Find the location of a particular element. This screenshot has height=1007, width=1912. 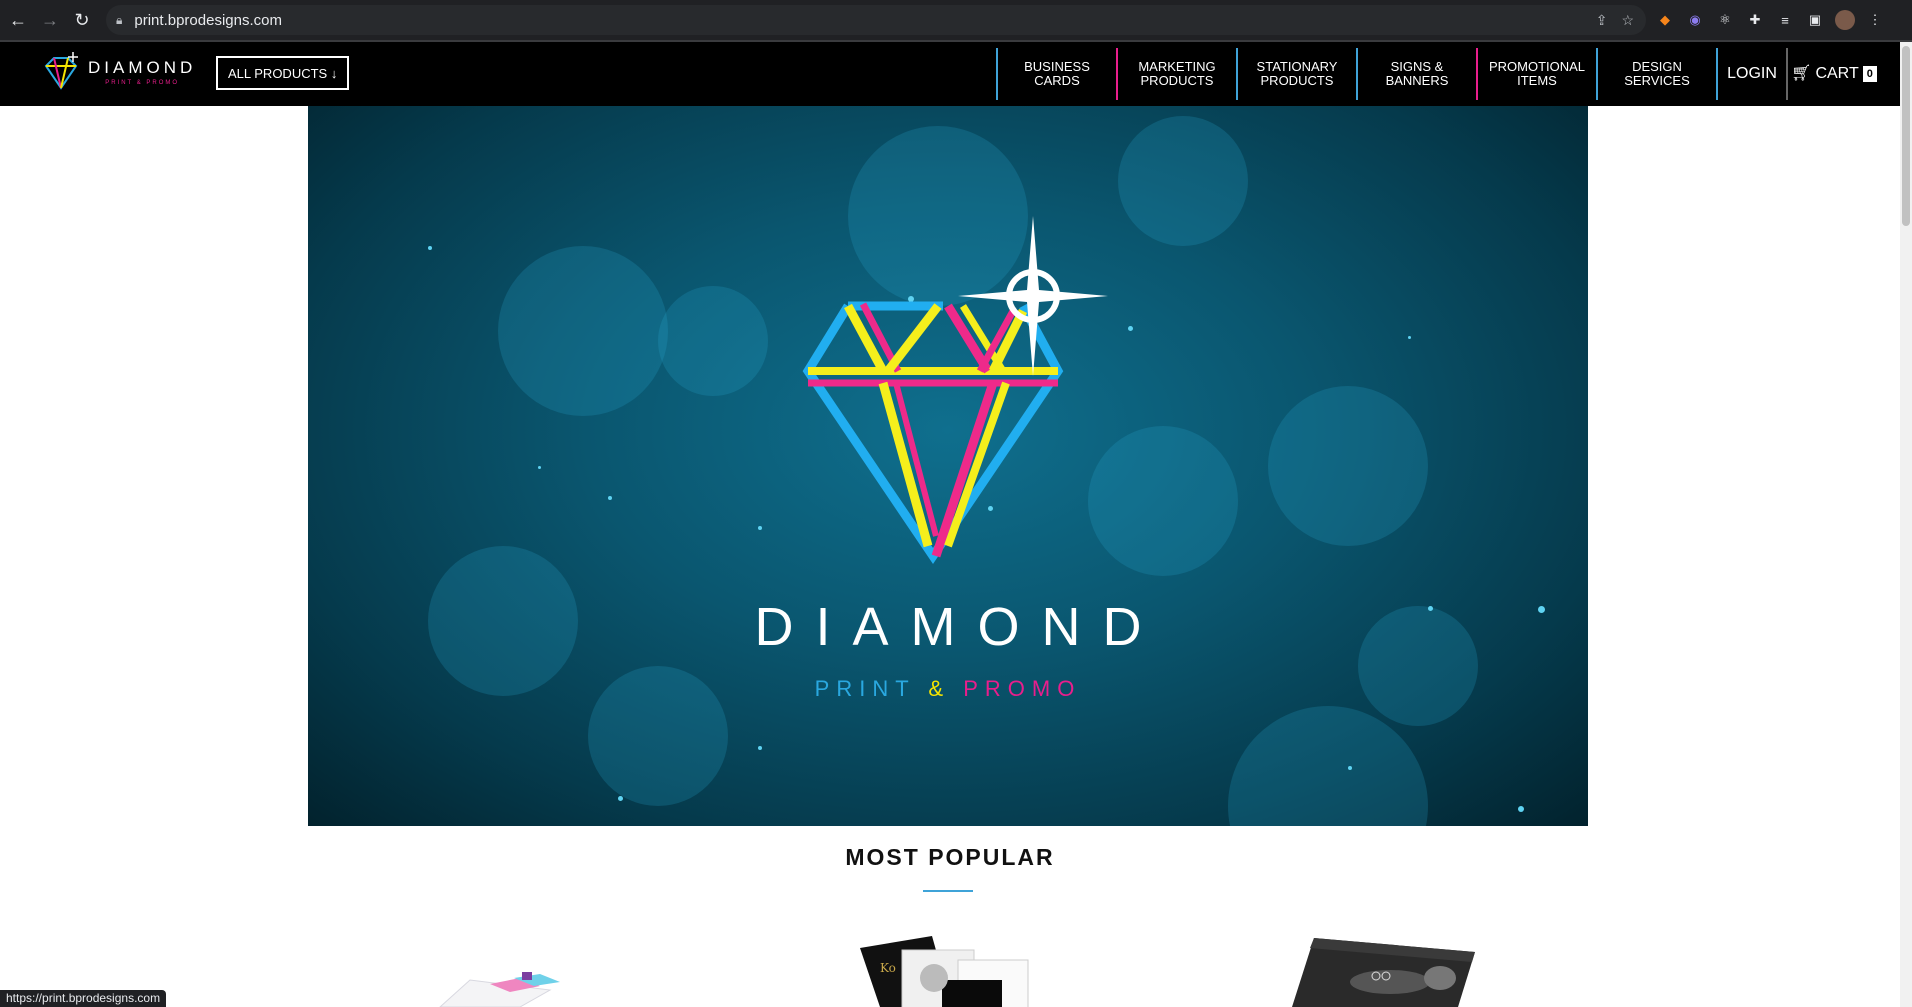

extensions-bar: ◆ ◉ ⚛ ✚ ≡ ▣ ⋮ is located at coordinates (1770, 20).